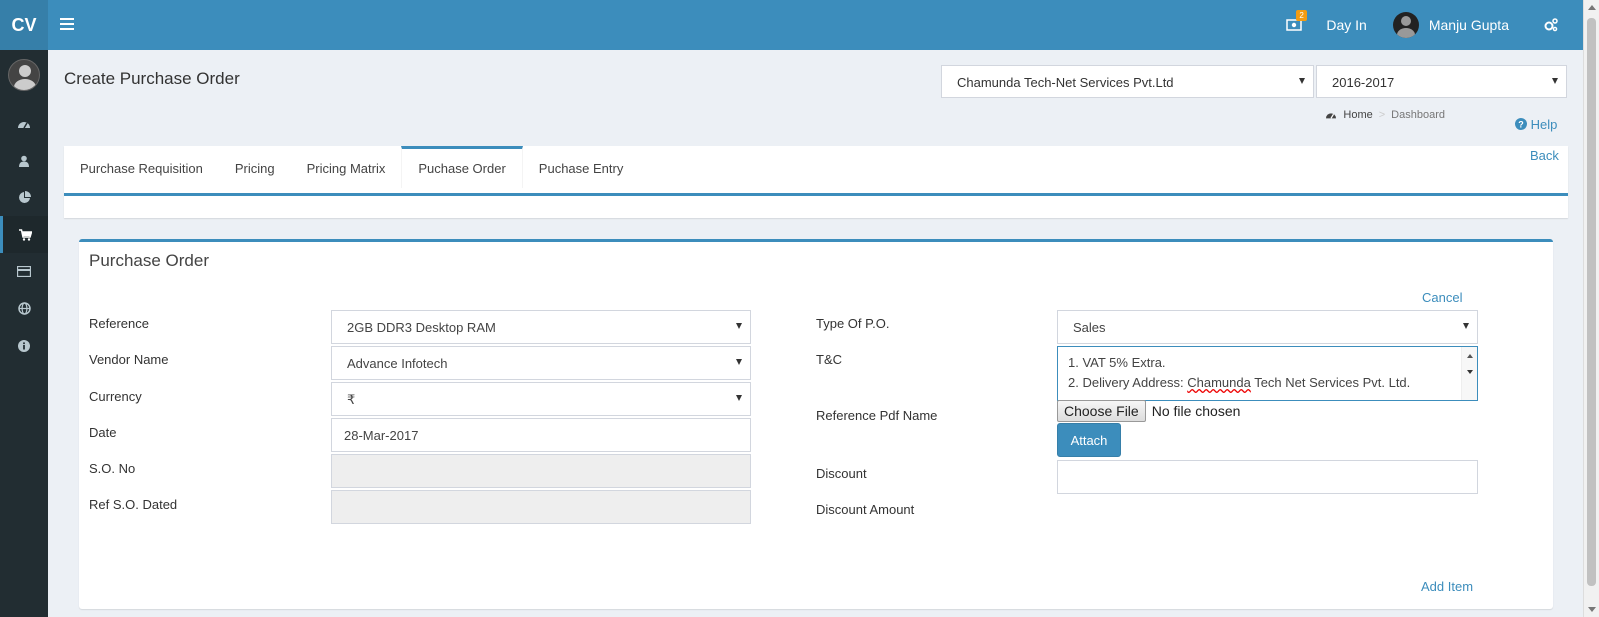  What do you see at coordinates (112, 468) in the screenshot?
I see `so-no-label: S.O. No` at bounding box center [112, 468].